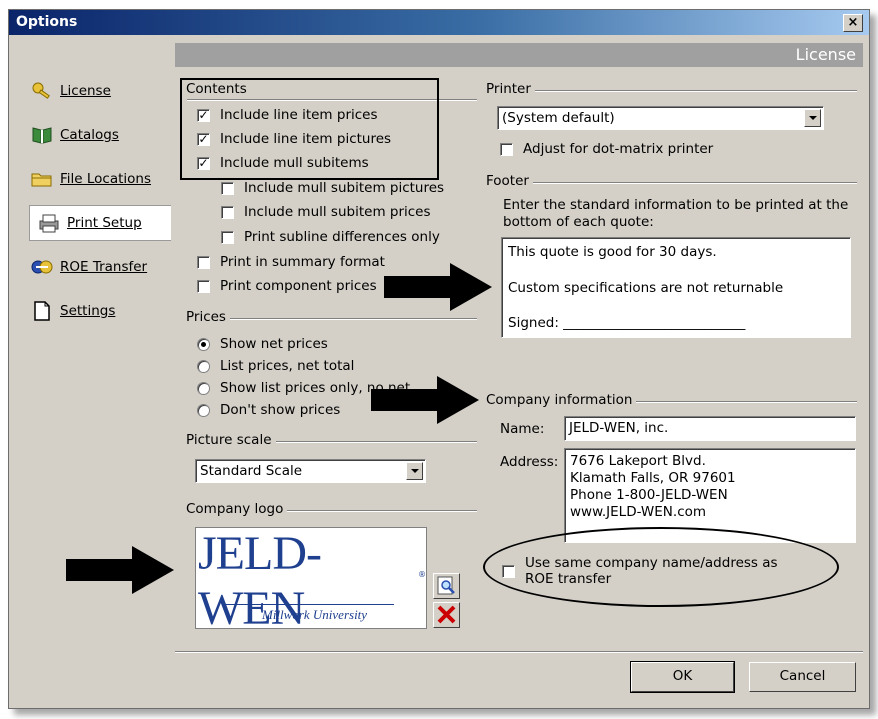  Describe the element at coordinates (287, 115) in the screenshot. I see `checkbox-line-item-prices: ✓ Include line item prices` at that location.